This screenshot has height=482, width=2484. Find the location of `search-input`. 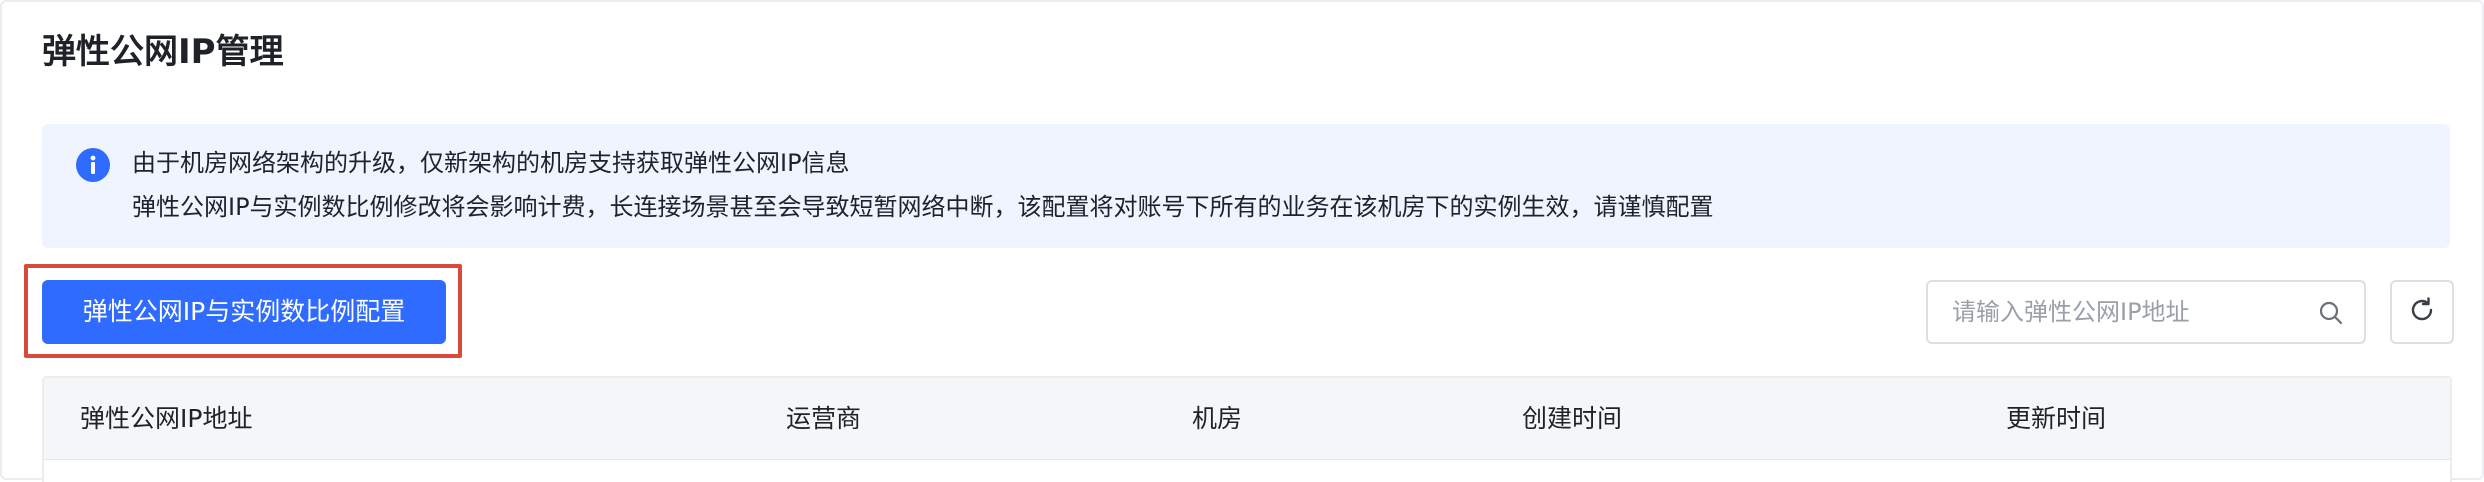

search-input is located at coordinates (2122, 312).